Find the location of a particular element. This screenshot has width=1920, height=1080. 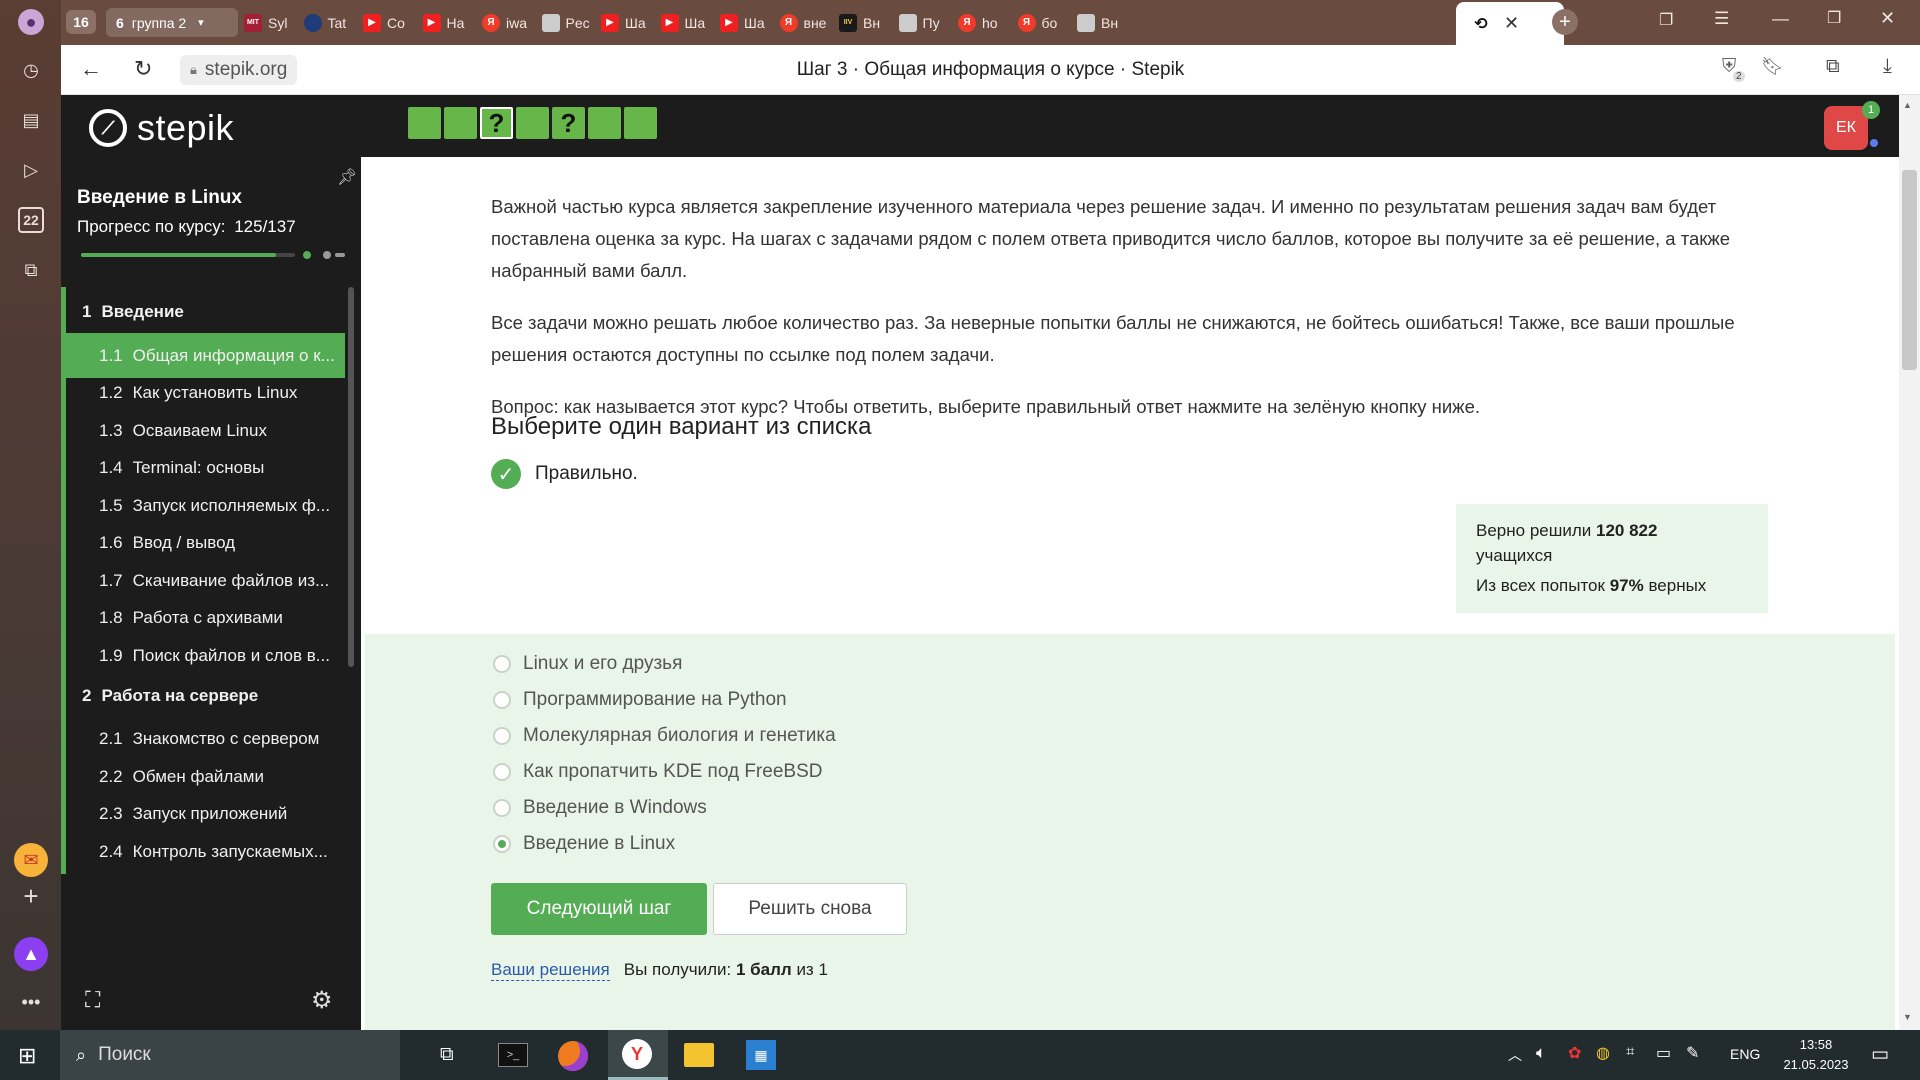

nav-label: Обмен файлами is located at coordinates (198, 776).